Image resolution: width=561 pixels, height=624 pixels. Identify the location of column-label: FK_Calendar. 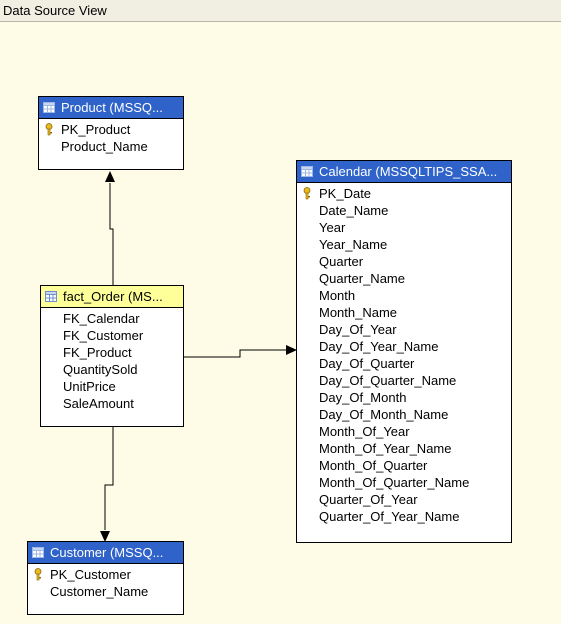
(101, 318).